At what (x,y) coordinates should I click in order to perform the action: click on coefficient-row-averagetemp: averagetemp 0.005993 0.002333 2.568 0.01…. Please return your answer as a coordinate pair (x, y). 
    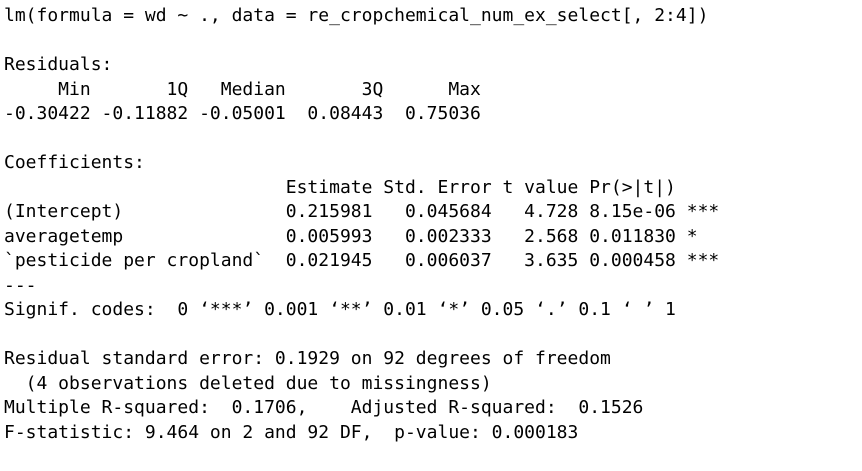
    Looking at the image, I should click on (362, 236).